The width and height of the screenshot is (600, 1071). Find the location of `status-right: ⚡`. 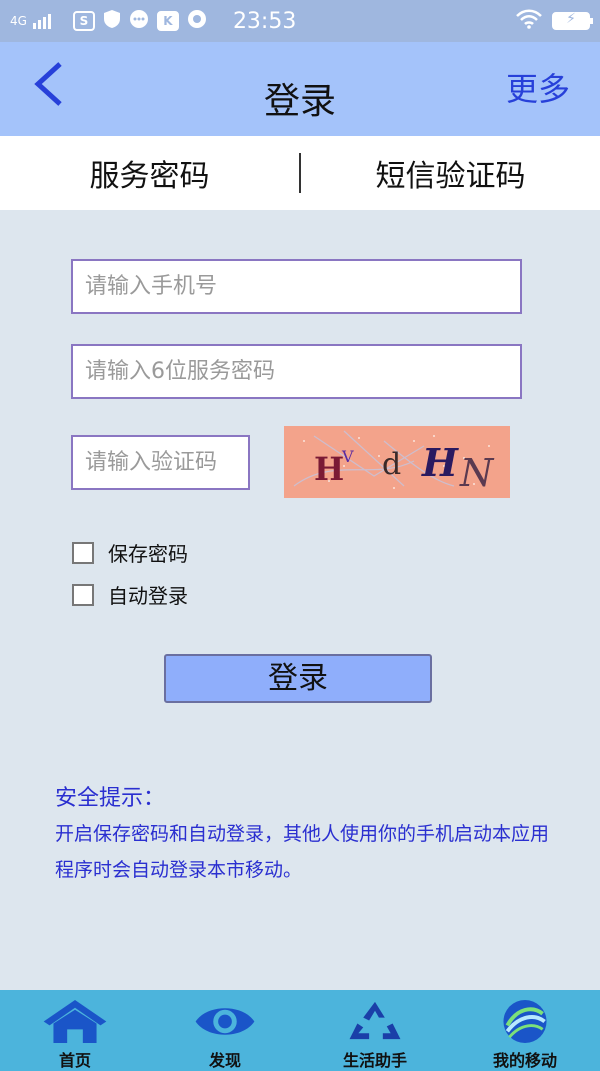

status-right: ⚡ is located at coordinates (554, 21).